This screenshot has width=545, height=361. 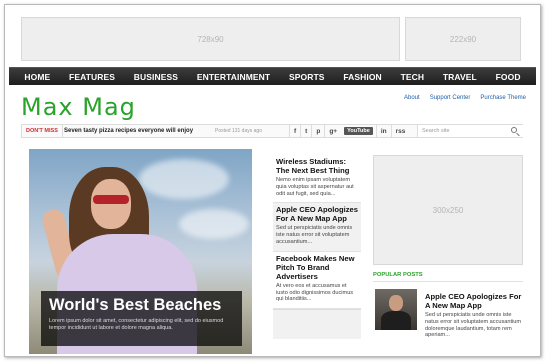 I want to click on header-links: About Support Center Purchase Theme, so click(x=465, y=98).